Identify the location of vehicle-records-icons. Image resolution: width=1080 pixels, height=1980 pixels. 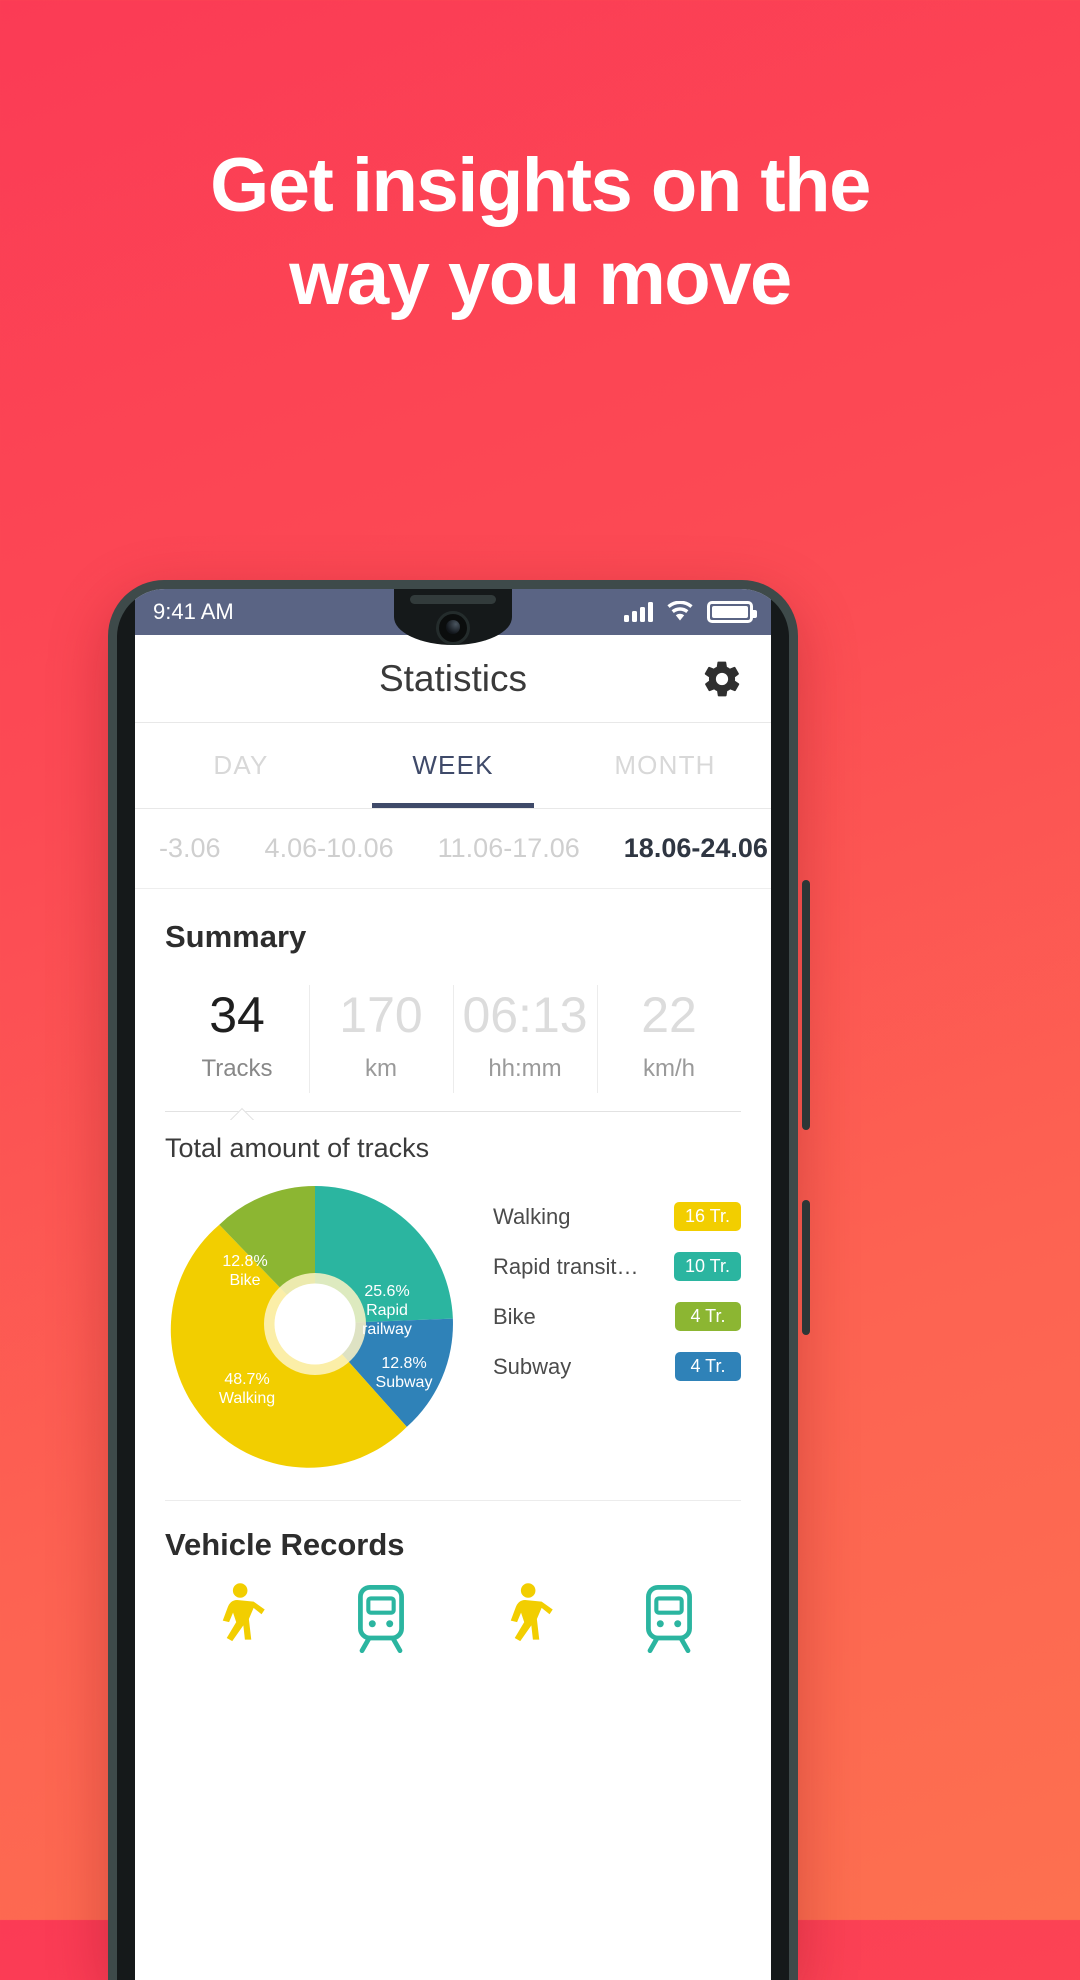
(453, 1619).